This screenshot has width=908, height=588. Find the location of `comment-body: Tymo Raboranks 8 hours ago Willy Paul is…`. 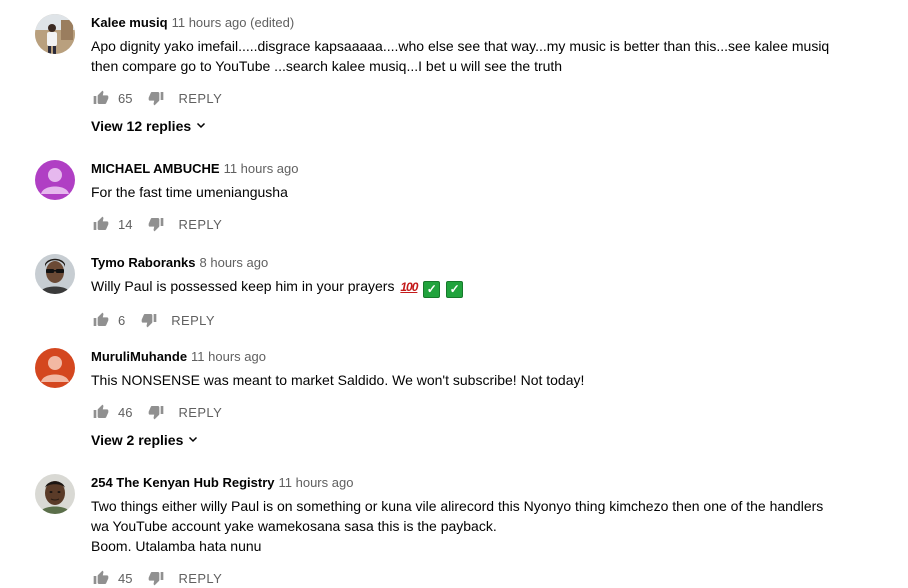

comment-body: Tymo Raboranks 8 hours ago Willy Paul is… is located at coordinates (469, 292).